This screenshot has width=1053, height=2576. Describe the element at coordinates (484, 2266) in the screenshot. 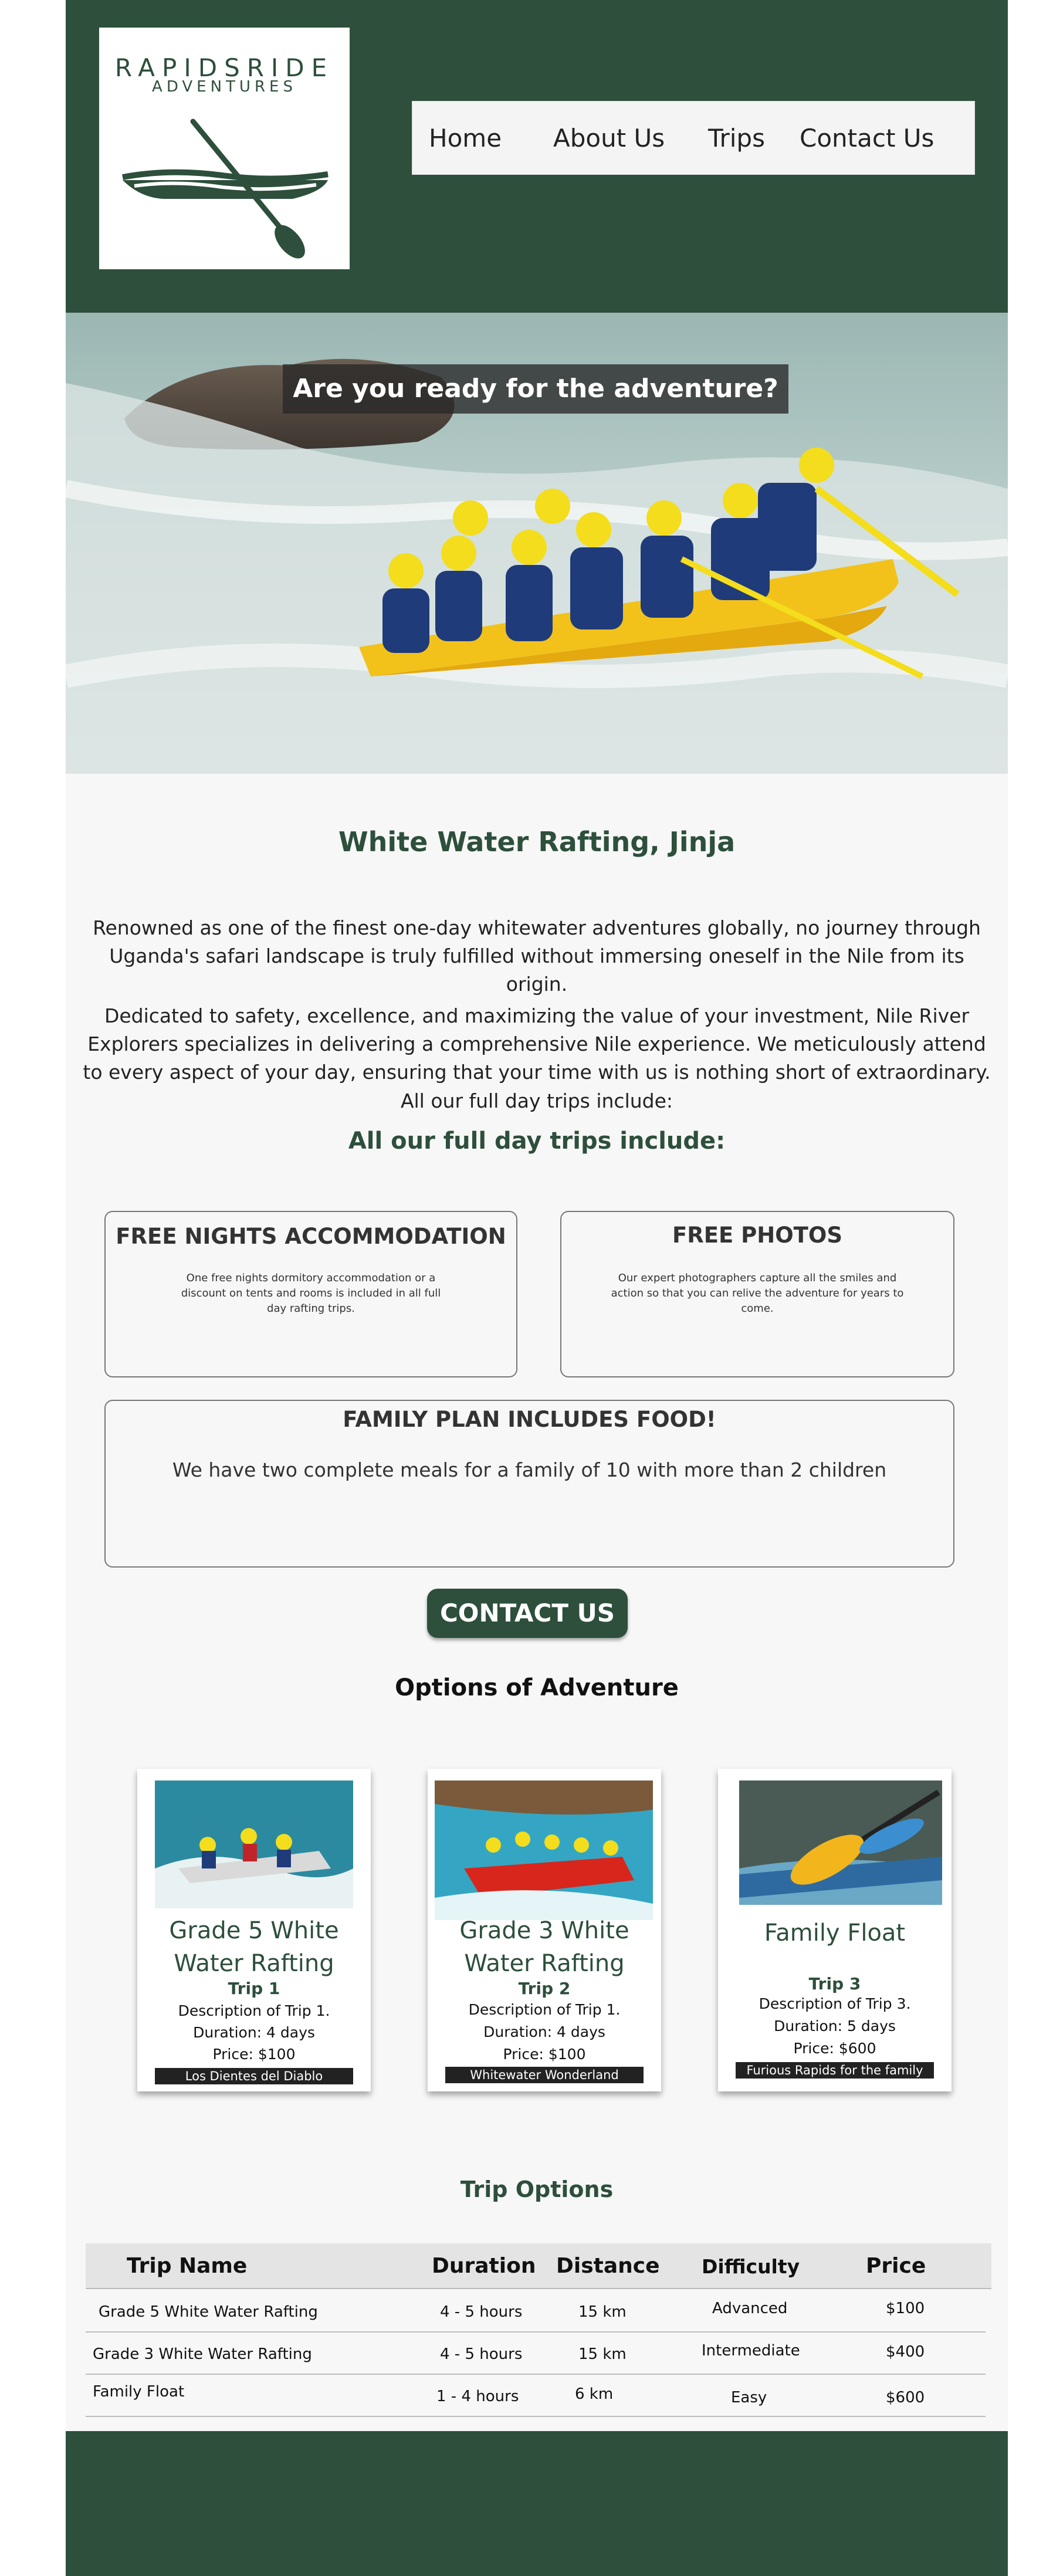

I see `column-header: Duration` at that location.